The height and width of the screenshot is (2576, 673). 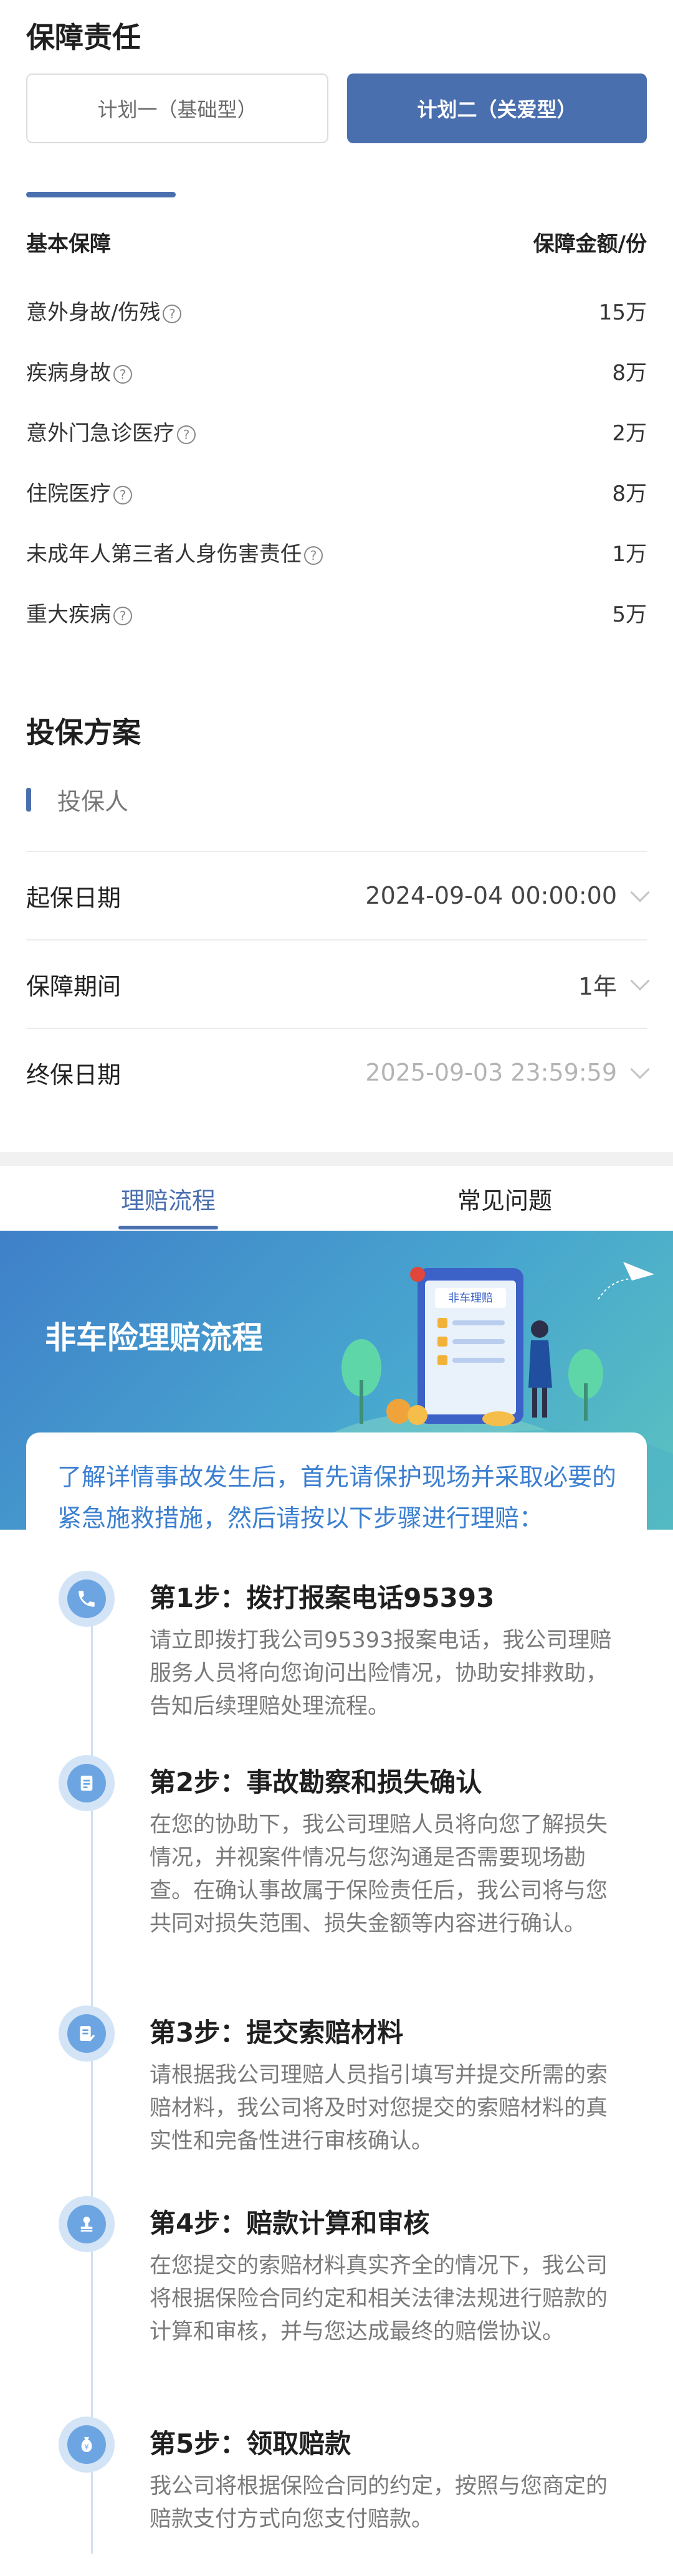 What do you see at coordinates (629, 433) in the screenshot?
I see `coverage-item-amount: 2万` at bounding box center [629, 433].